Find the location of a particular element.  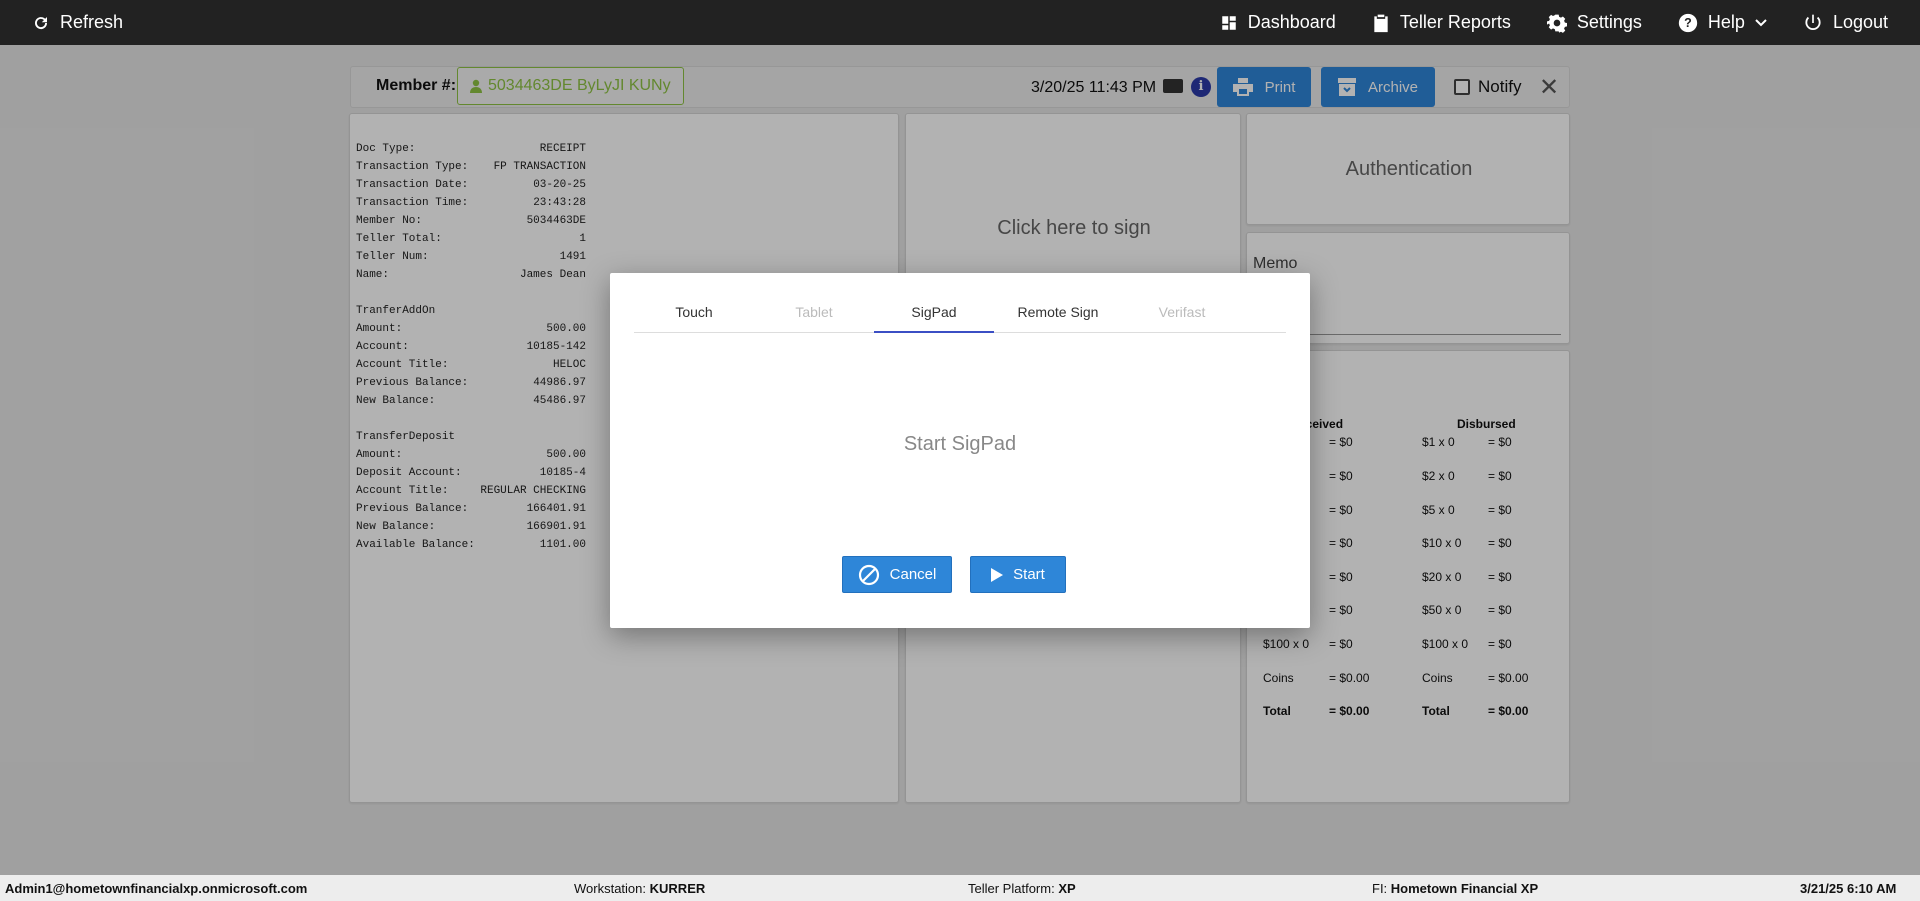

play-icon is located at coordinates (997, 574).